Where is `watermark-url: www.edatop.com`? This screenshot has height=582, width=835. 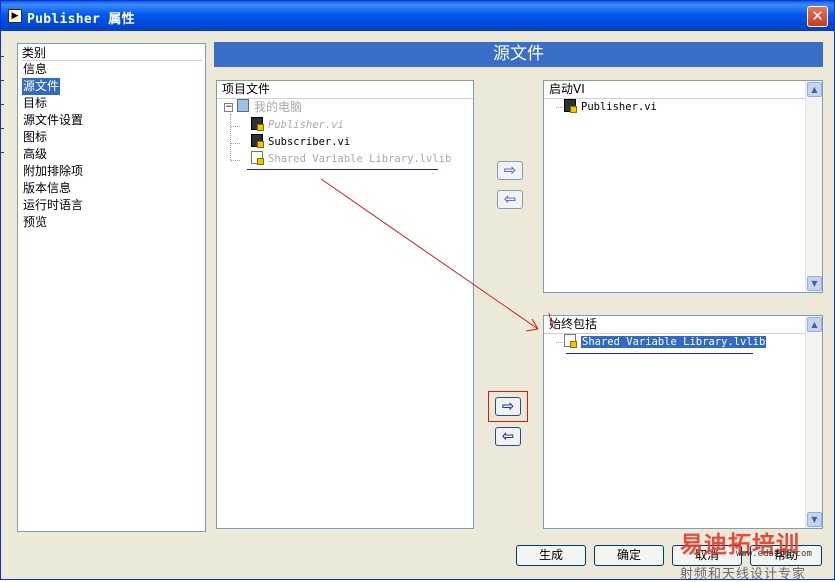
watermark-url: www.edatop.com is located at coordinates (774, 554).